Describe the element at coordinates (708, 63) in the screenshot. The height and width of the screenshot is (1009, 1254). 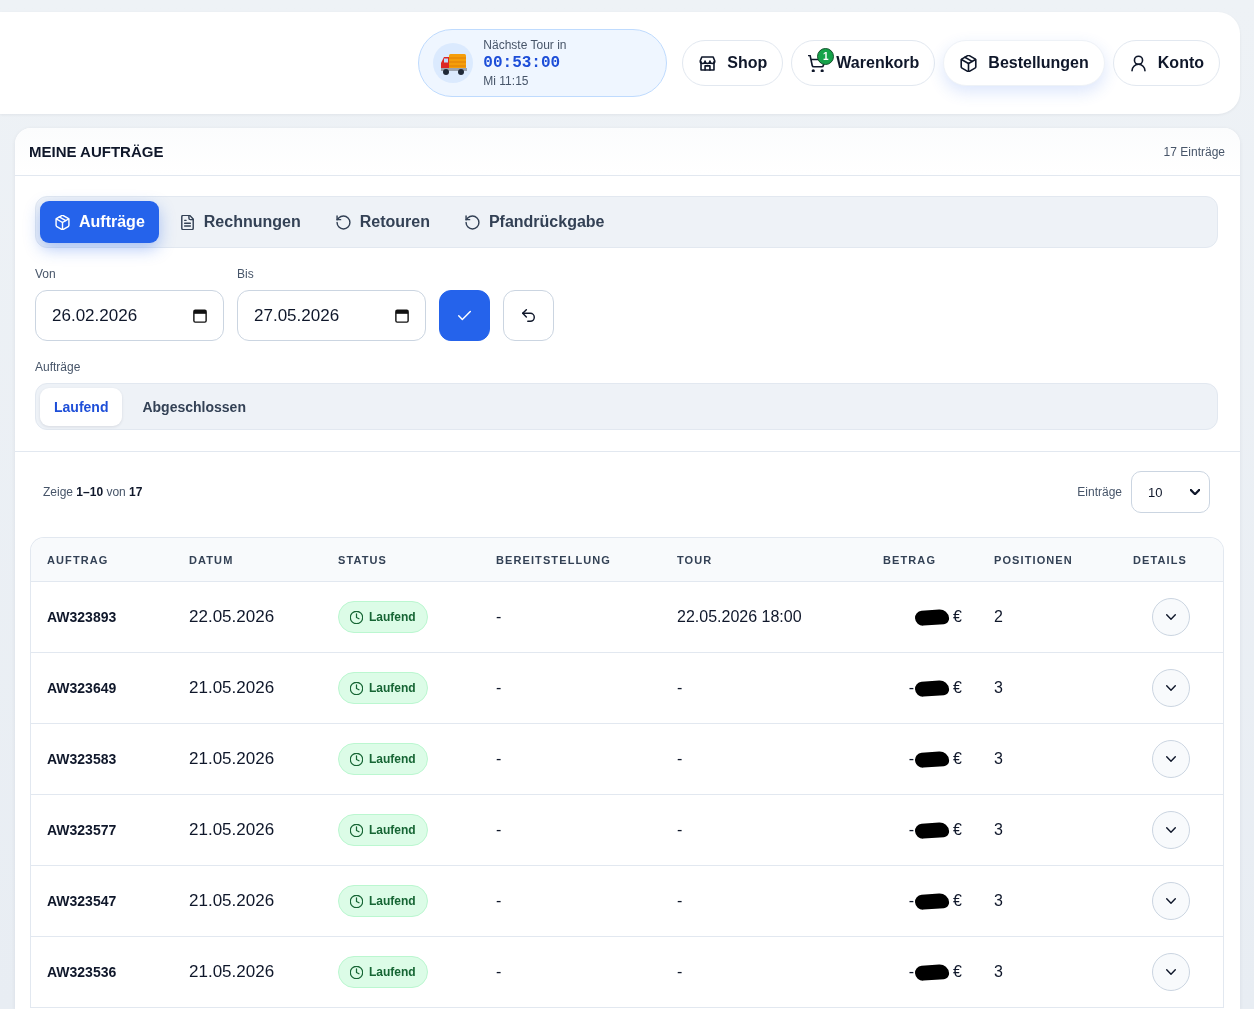
I see `store-icon` at that location.